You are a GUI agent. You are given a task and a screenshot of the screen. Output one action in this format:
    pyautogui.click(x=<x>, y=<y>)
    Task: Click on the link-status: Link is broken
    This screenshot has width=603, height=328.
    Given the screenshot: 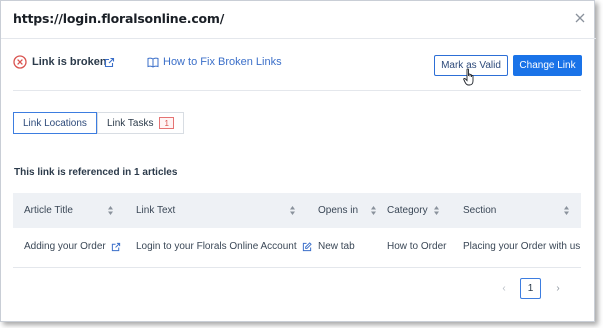 What is the action you would take?
    pyautogui.click(x=60, y=62)
    